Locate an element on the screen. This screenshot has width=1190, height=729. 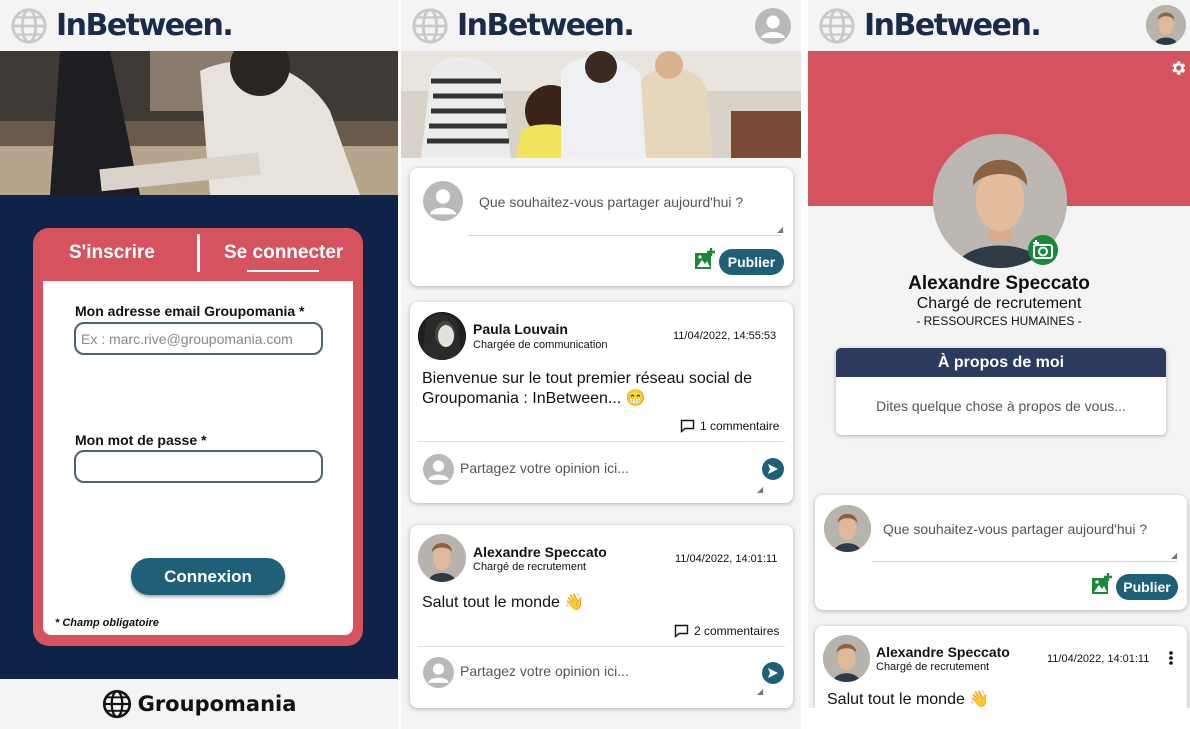
globe-footer-icon is located at coordinates (116, 704).